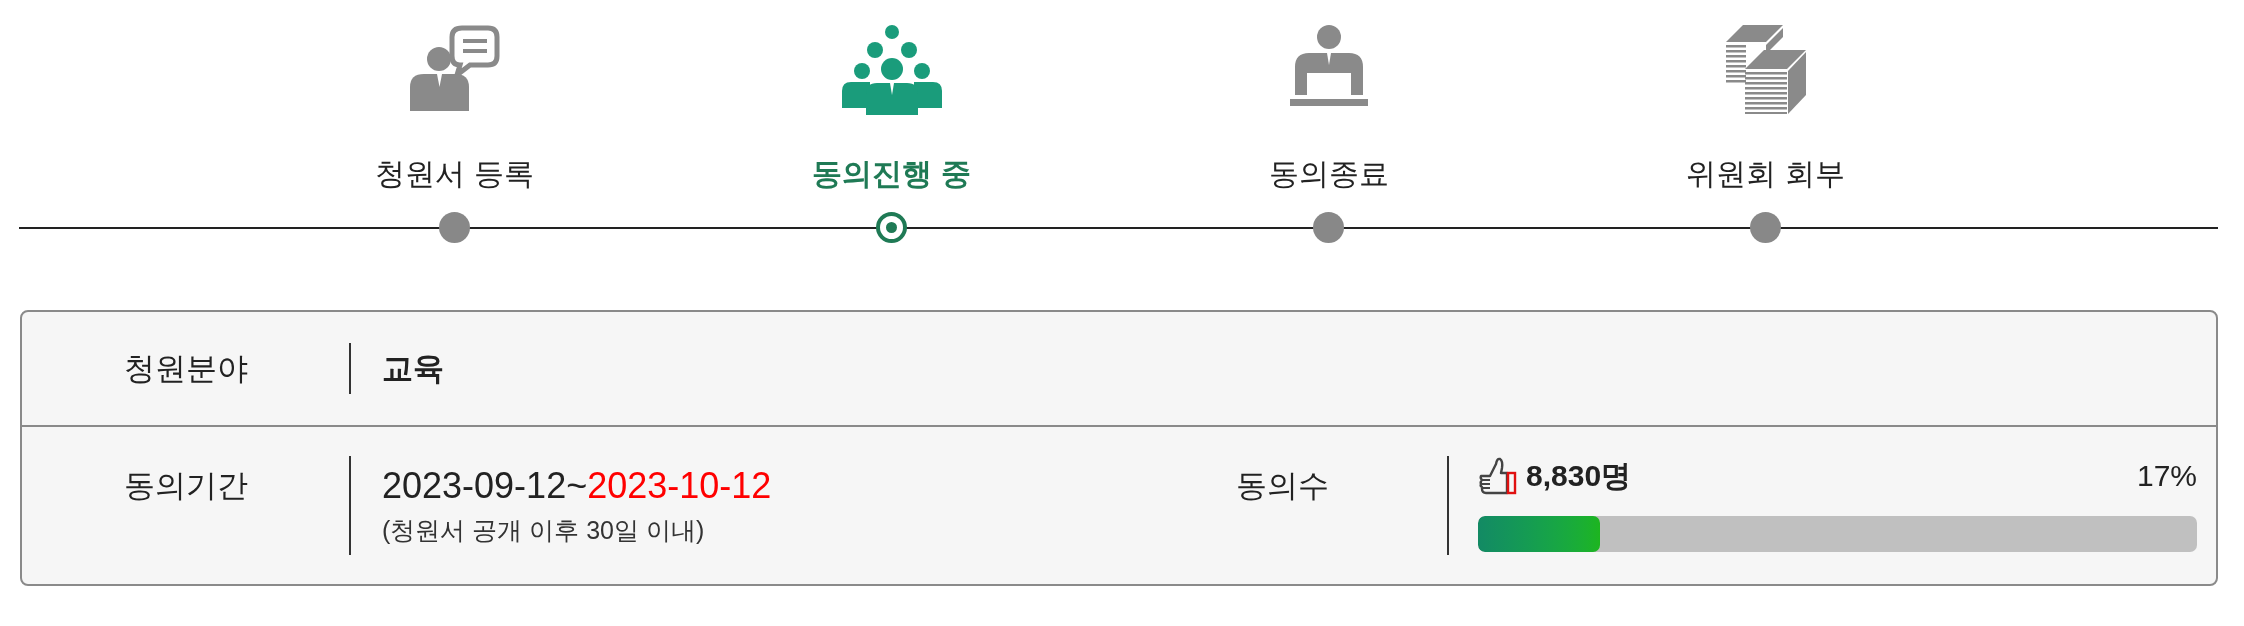 The image size is (2244, 626). Describe the element at coordinates (454, 174) in the screenshot. I see `step-label: 청원서 등록` at that location.